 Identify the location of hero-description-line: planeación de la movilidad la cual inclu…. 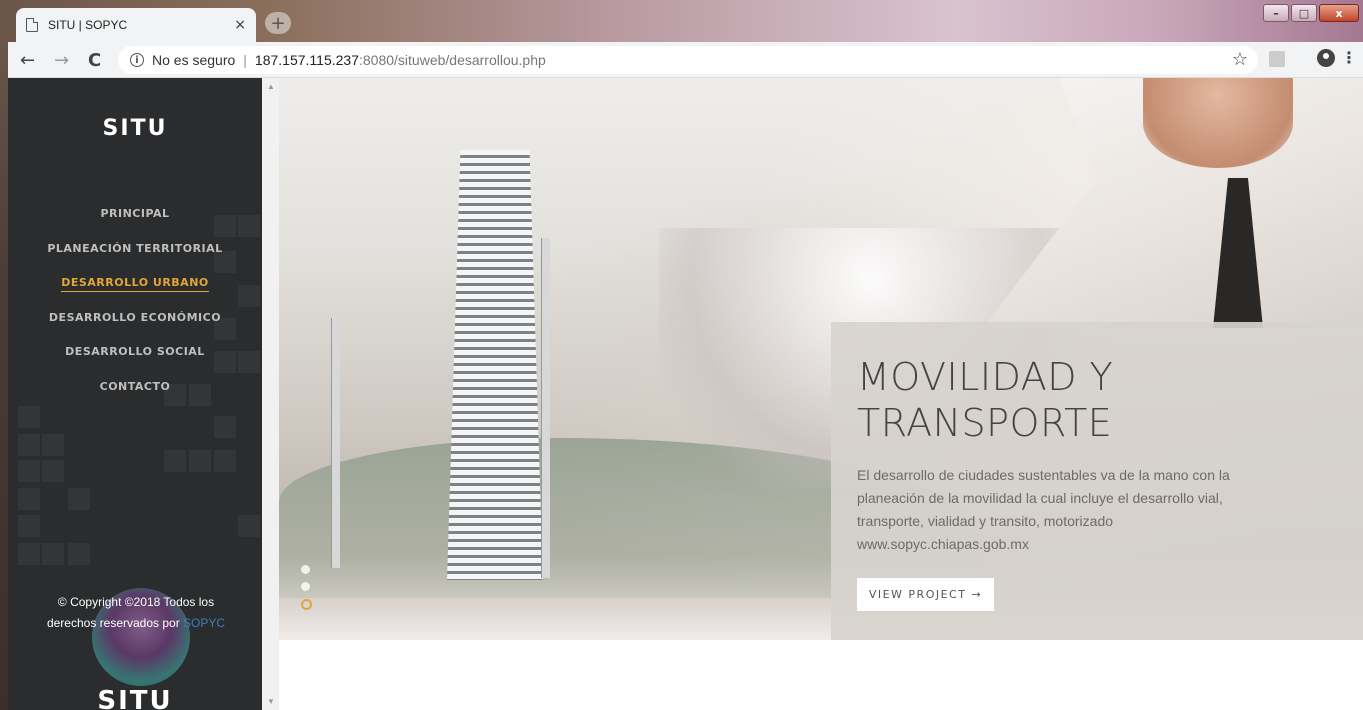
(1040, 498).